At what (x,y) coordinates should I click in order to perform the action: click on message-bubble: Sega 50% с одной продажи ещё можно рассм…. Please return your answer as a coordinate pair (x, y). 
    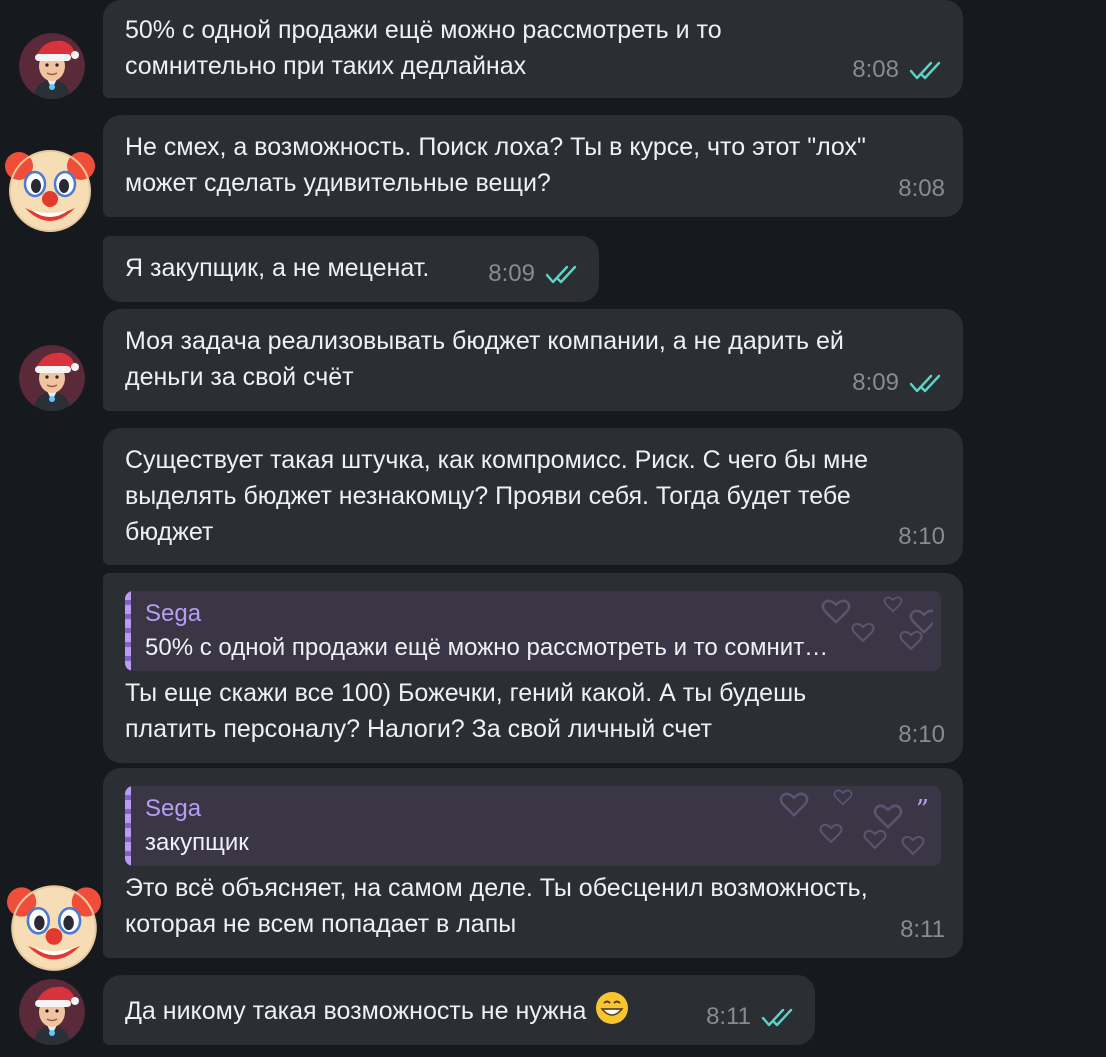
    Looking at the image, I should click on (533, 668).